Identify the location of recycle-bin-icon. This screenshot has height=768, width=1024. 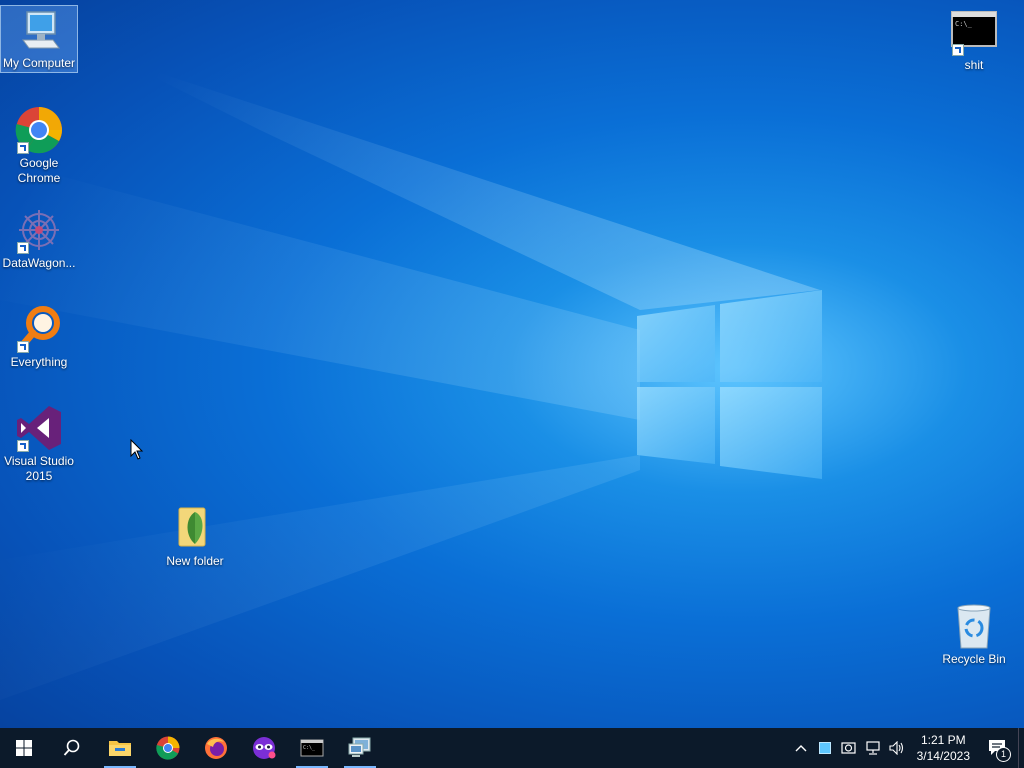
(974, 626).